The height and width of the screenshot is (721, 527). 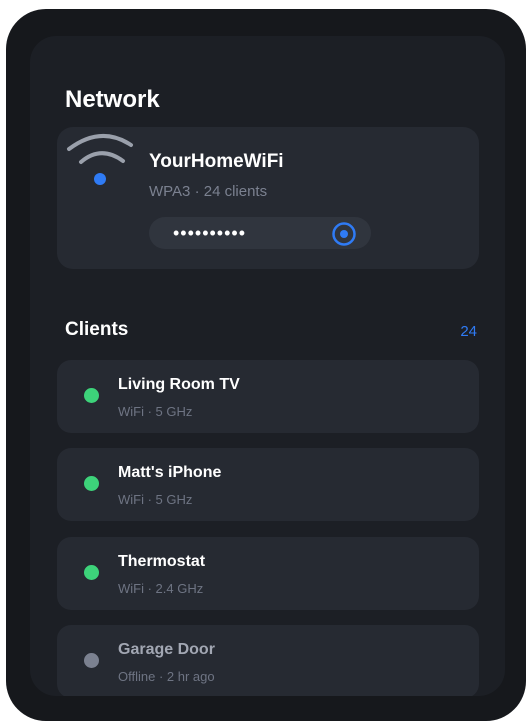 What do you see at coordinates (210, 233) in the screenshot?
I see `password-masked: ••••••••••` at bounding box center [210, 233].